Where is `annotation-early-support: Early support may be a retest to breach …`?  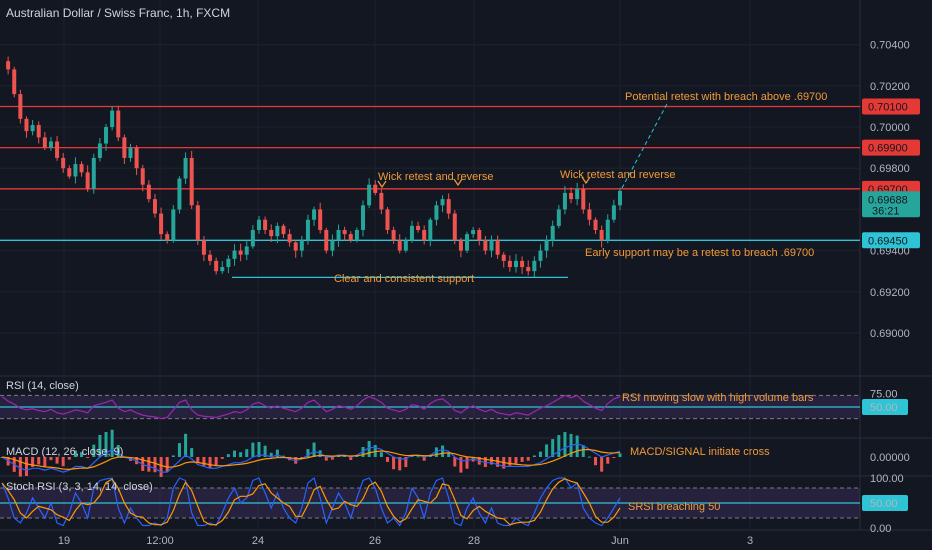 annotation-early-support: Early support may be a retest to breach … is located at coordinates (699, 253).